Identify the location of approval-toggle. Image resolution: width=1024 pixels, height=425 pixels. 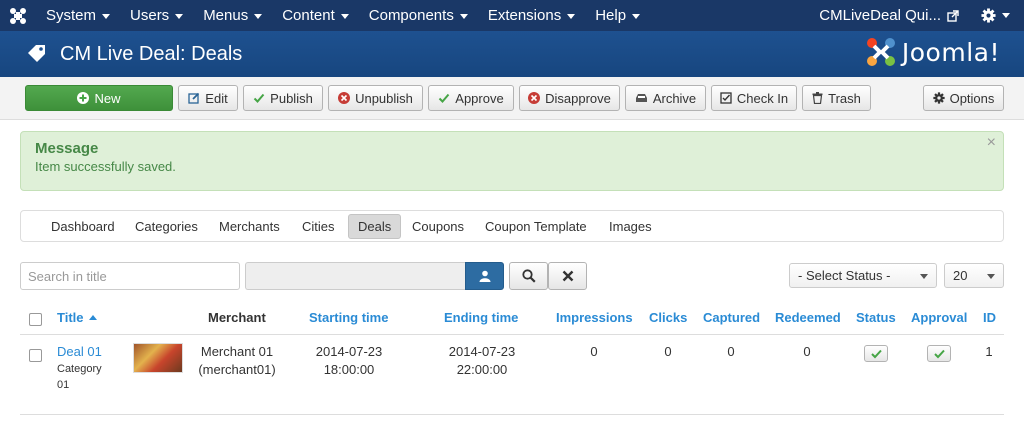
(939, 353).